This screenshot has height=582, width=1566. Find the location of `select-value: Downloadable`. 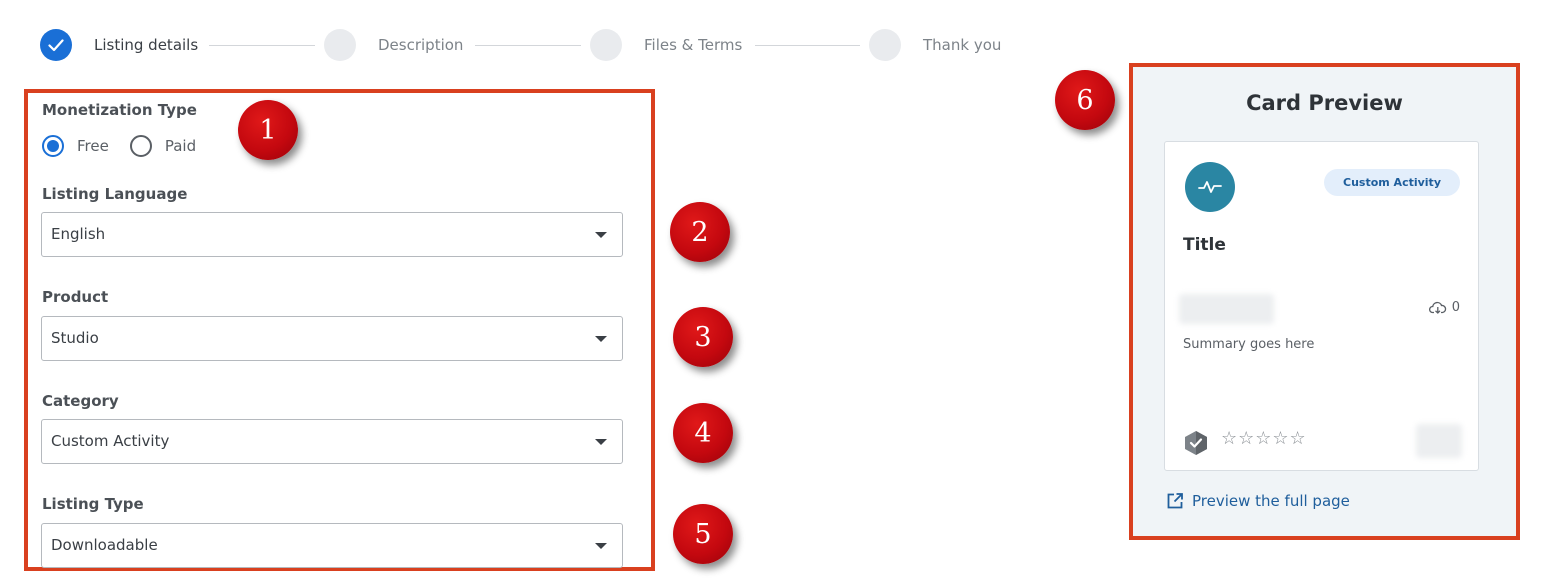

select-value: Downloadable is located at coordinates (104, 545).